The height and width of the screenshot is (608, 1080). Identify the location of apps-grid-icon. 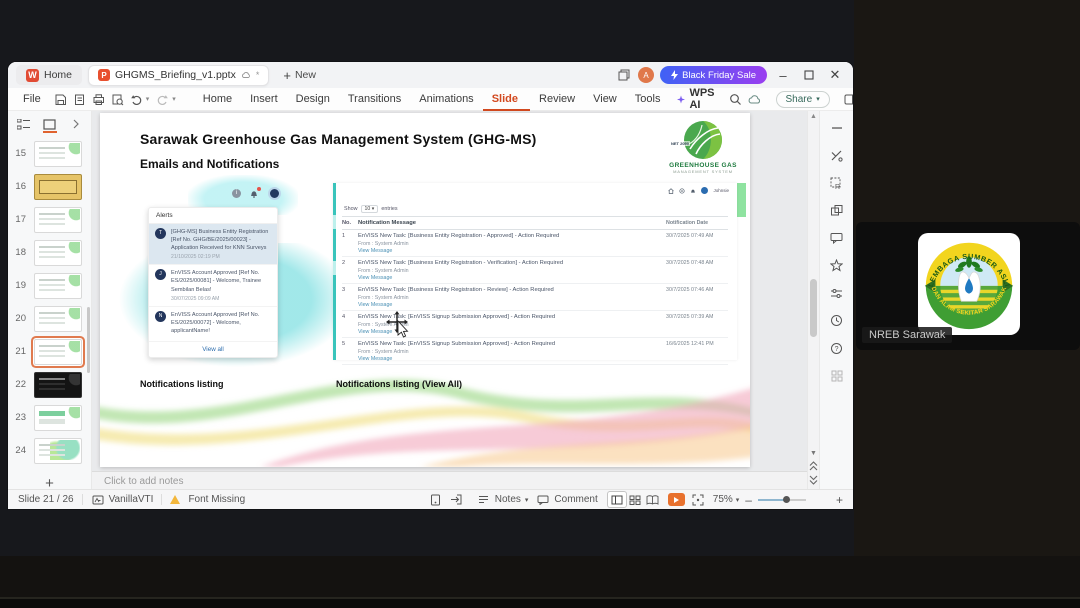
(837, 376).